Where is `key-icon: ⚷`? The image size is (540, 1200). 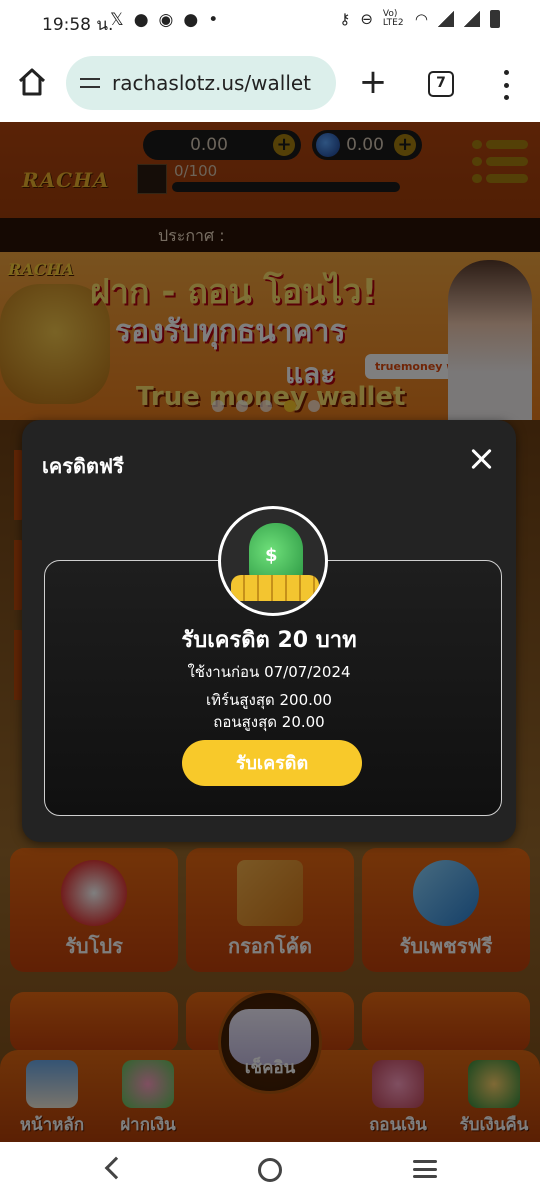 key-icon: ⚷ is located at coordinates (345, 19).